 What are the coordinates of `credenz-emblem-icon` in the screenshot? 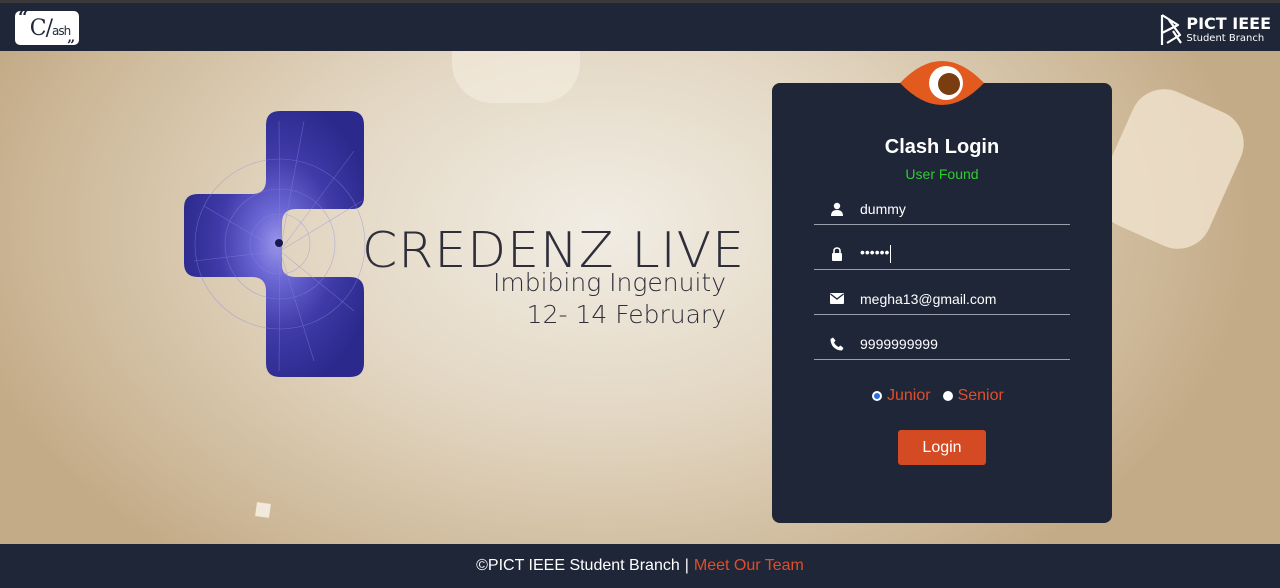 It's located at (275, 244).